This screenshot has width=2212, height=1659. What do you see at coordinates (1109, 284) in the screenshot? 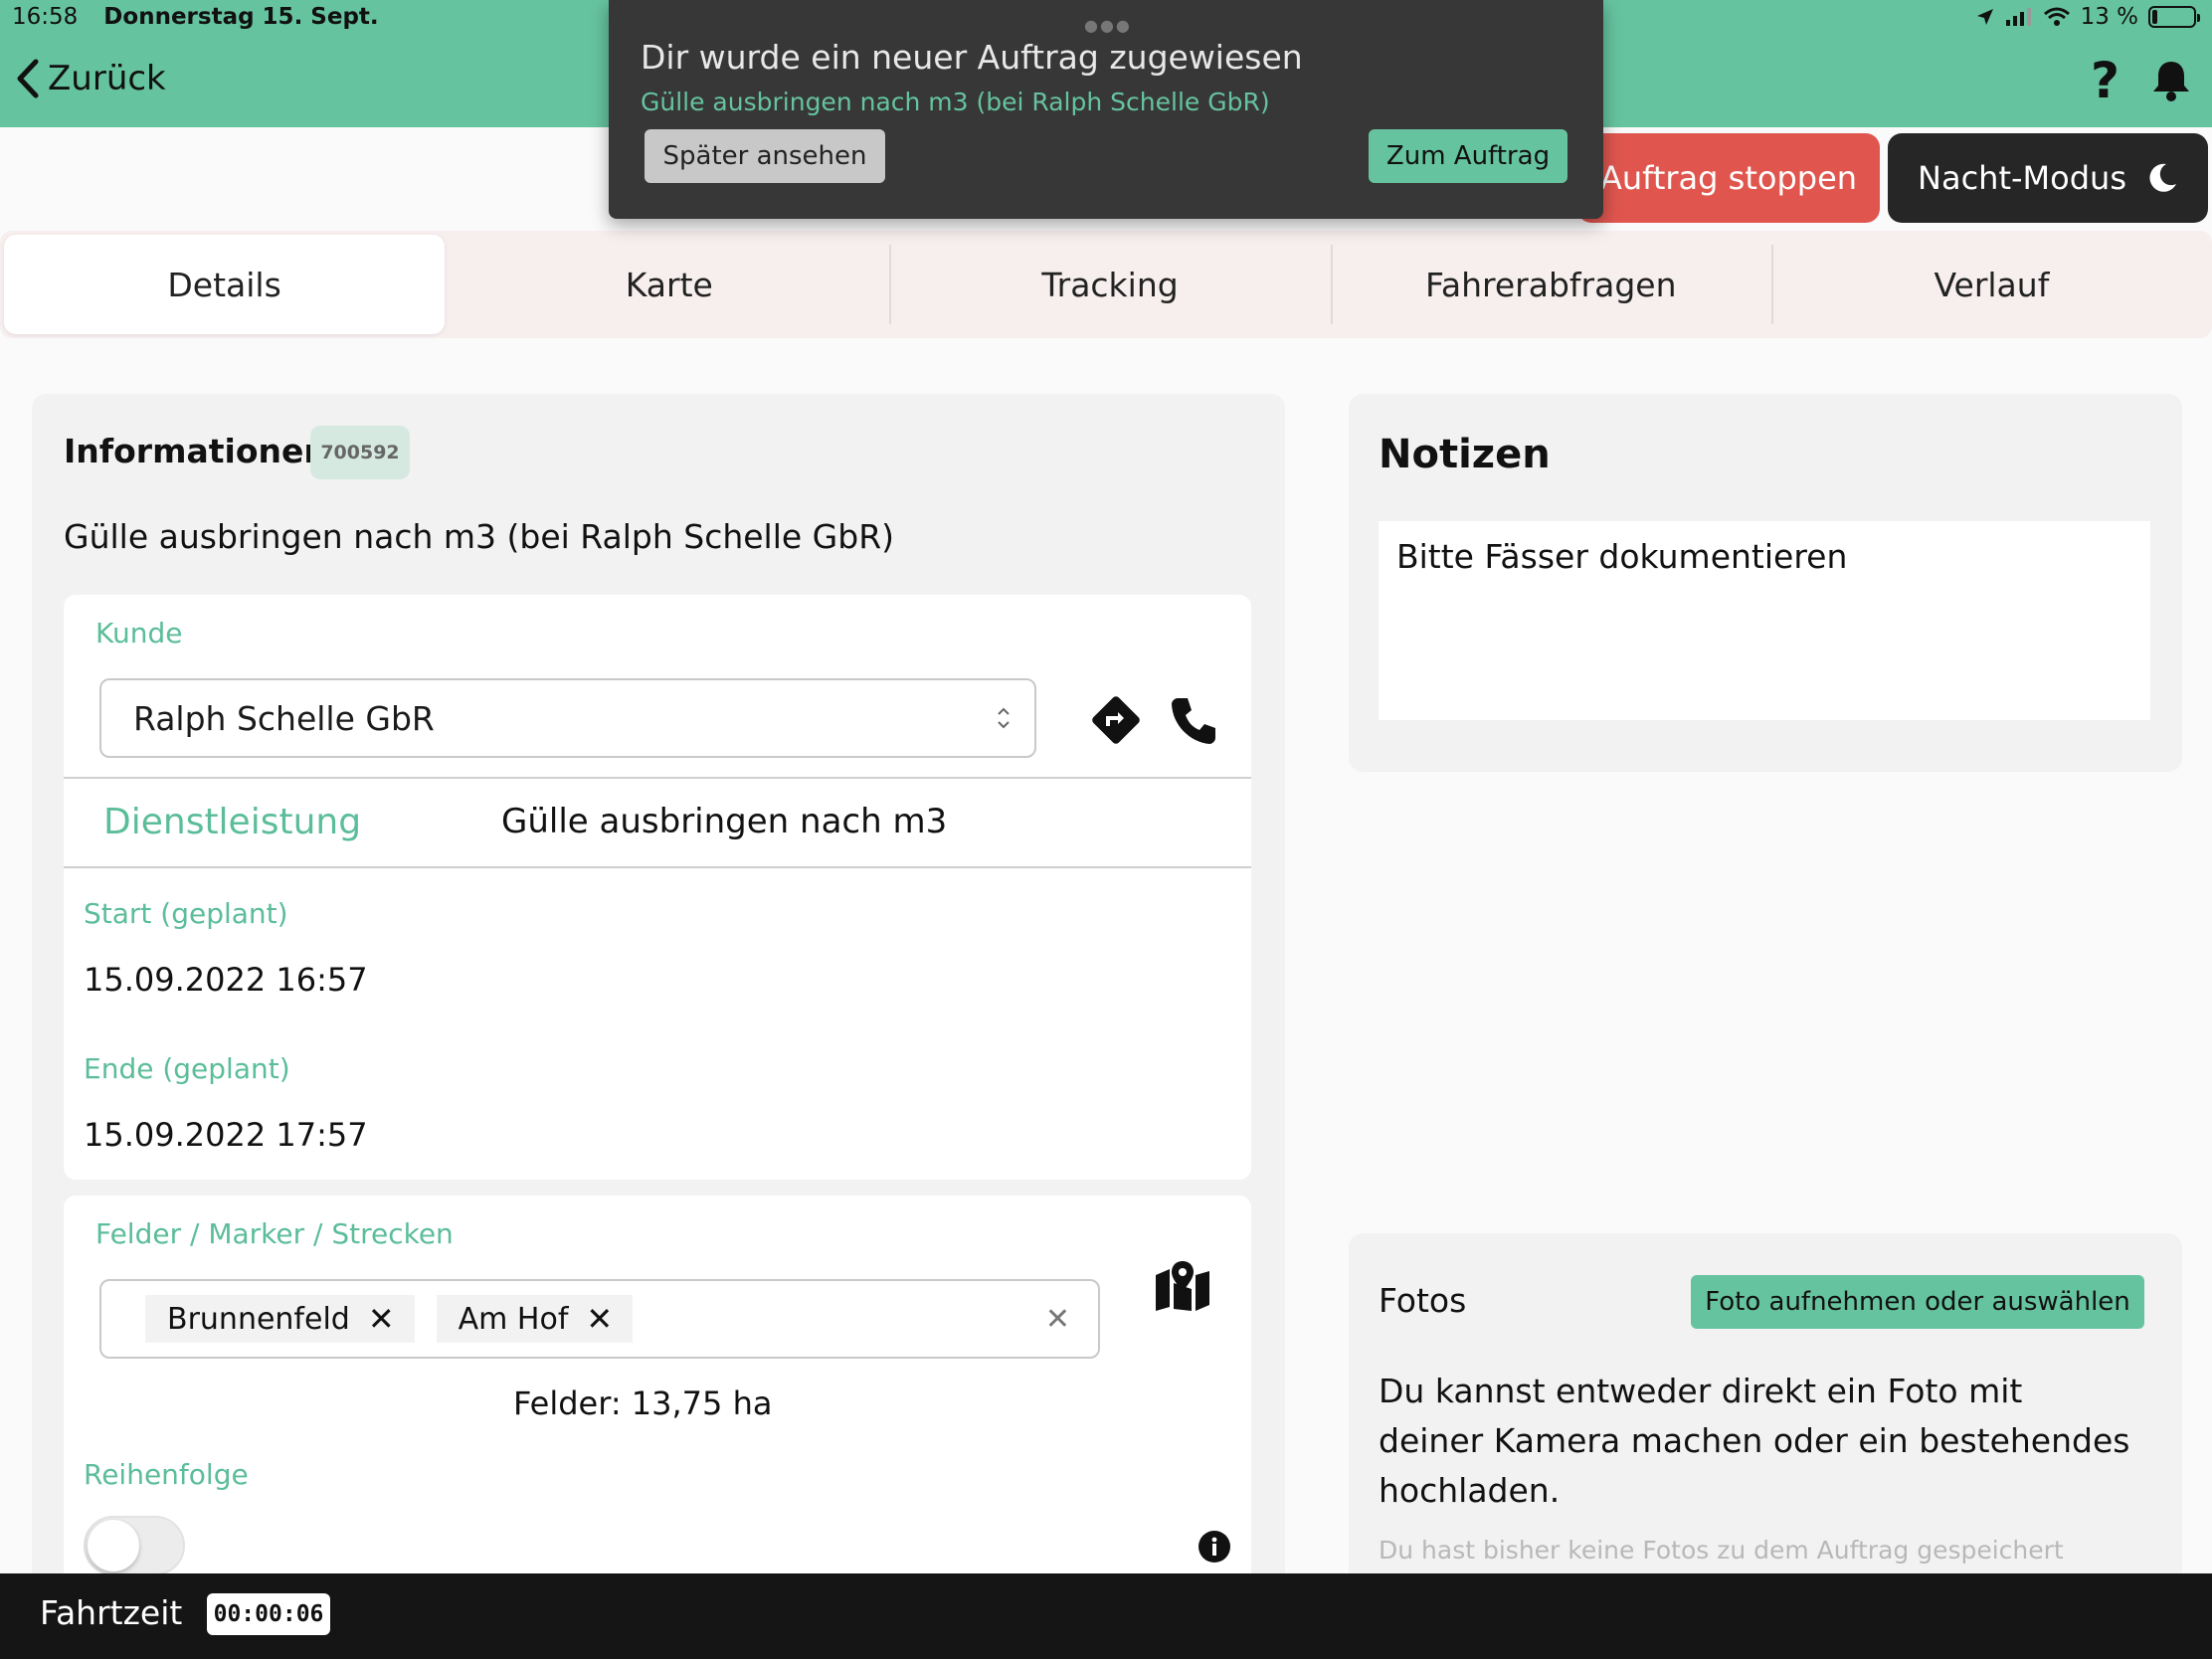
I see `tab-tracking: Tracking` at bounding box center [1109, 284].